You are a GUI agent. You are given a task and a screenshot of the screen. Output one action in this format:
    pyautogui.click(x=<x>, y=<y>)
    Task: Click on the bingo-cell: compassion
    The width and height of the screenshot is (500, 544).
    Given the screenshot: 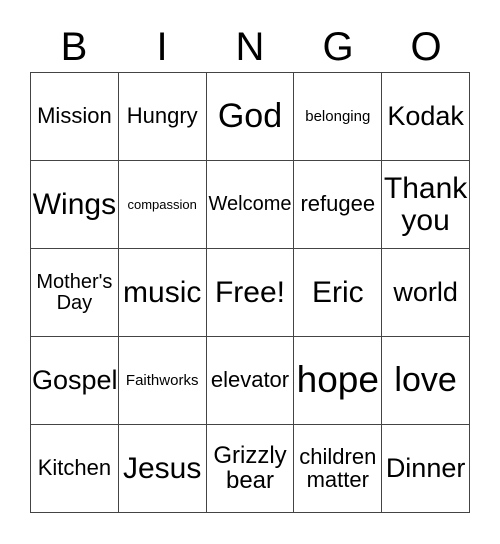 What is the action you would take?
    pyautogui.click(x=162, y=205)
    